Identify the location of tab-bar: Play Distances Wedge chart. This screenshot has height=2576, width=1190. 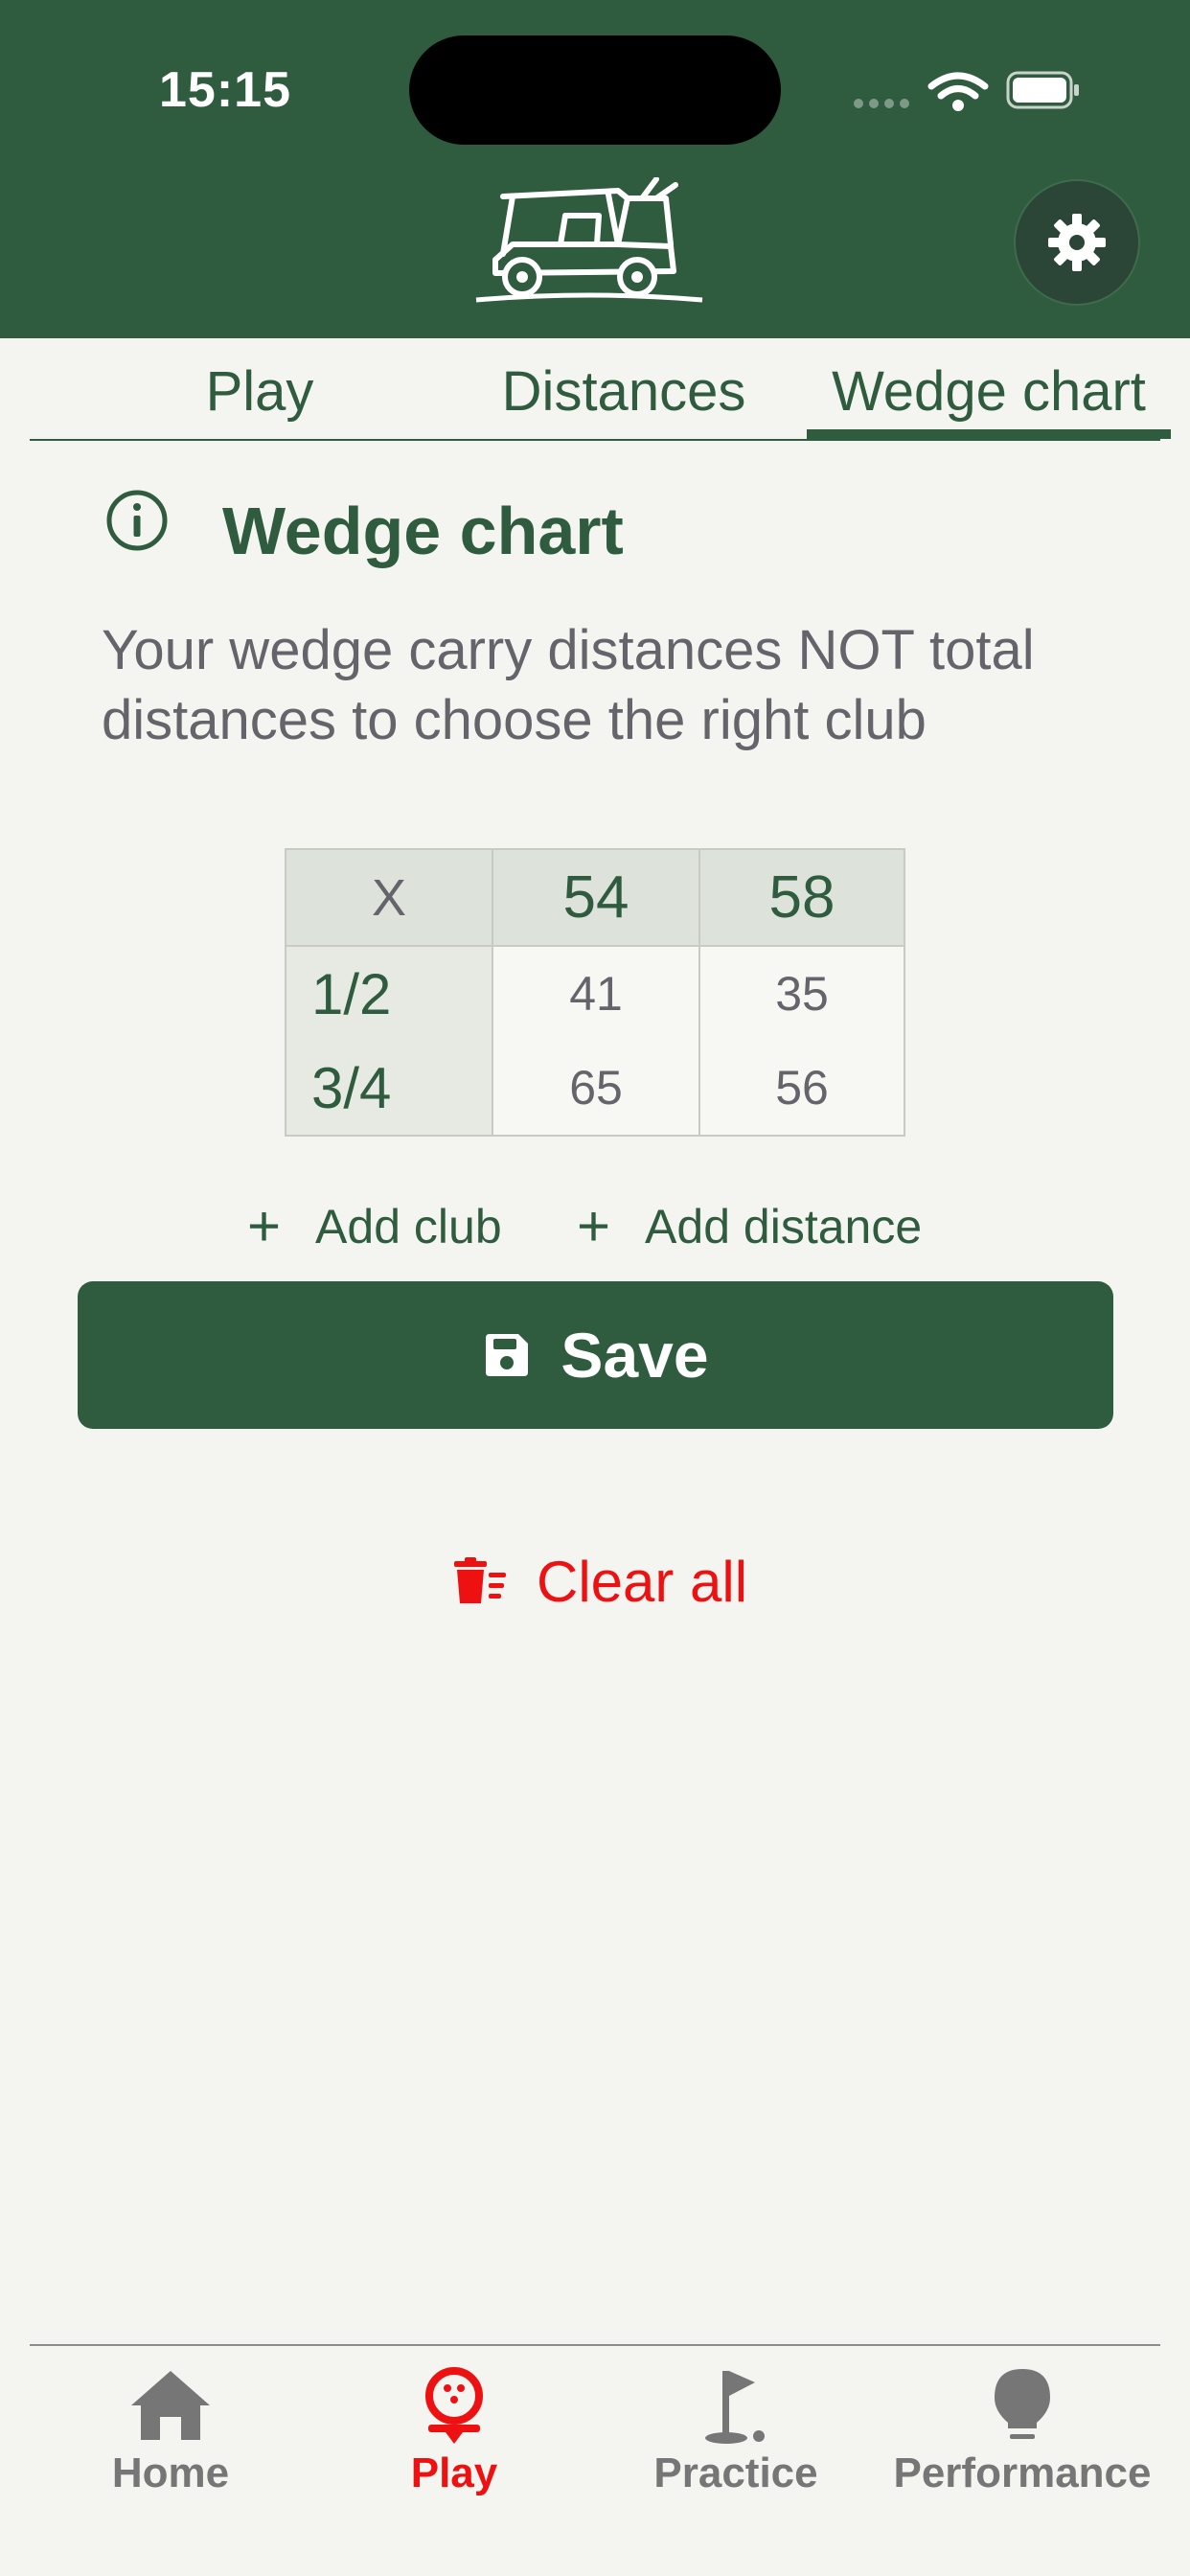
(601, 391).